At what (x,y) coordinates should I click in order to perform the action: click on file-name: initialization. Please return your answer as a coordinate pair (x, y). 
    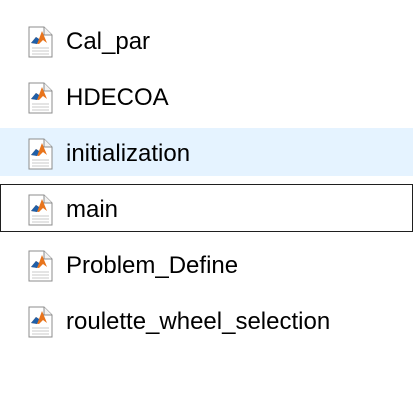
    Looking at the image, I should click on (128, 153).